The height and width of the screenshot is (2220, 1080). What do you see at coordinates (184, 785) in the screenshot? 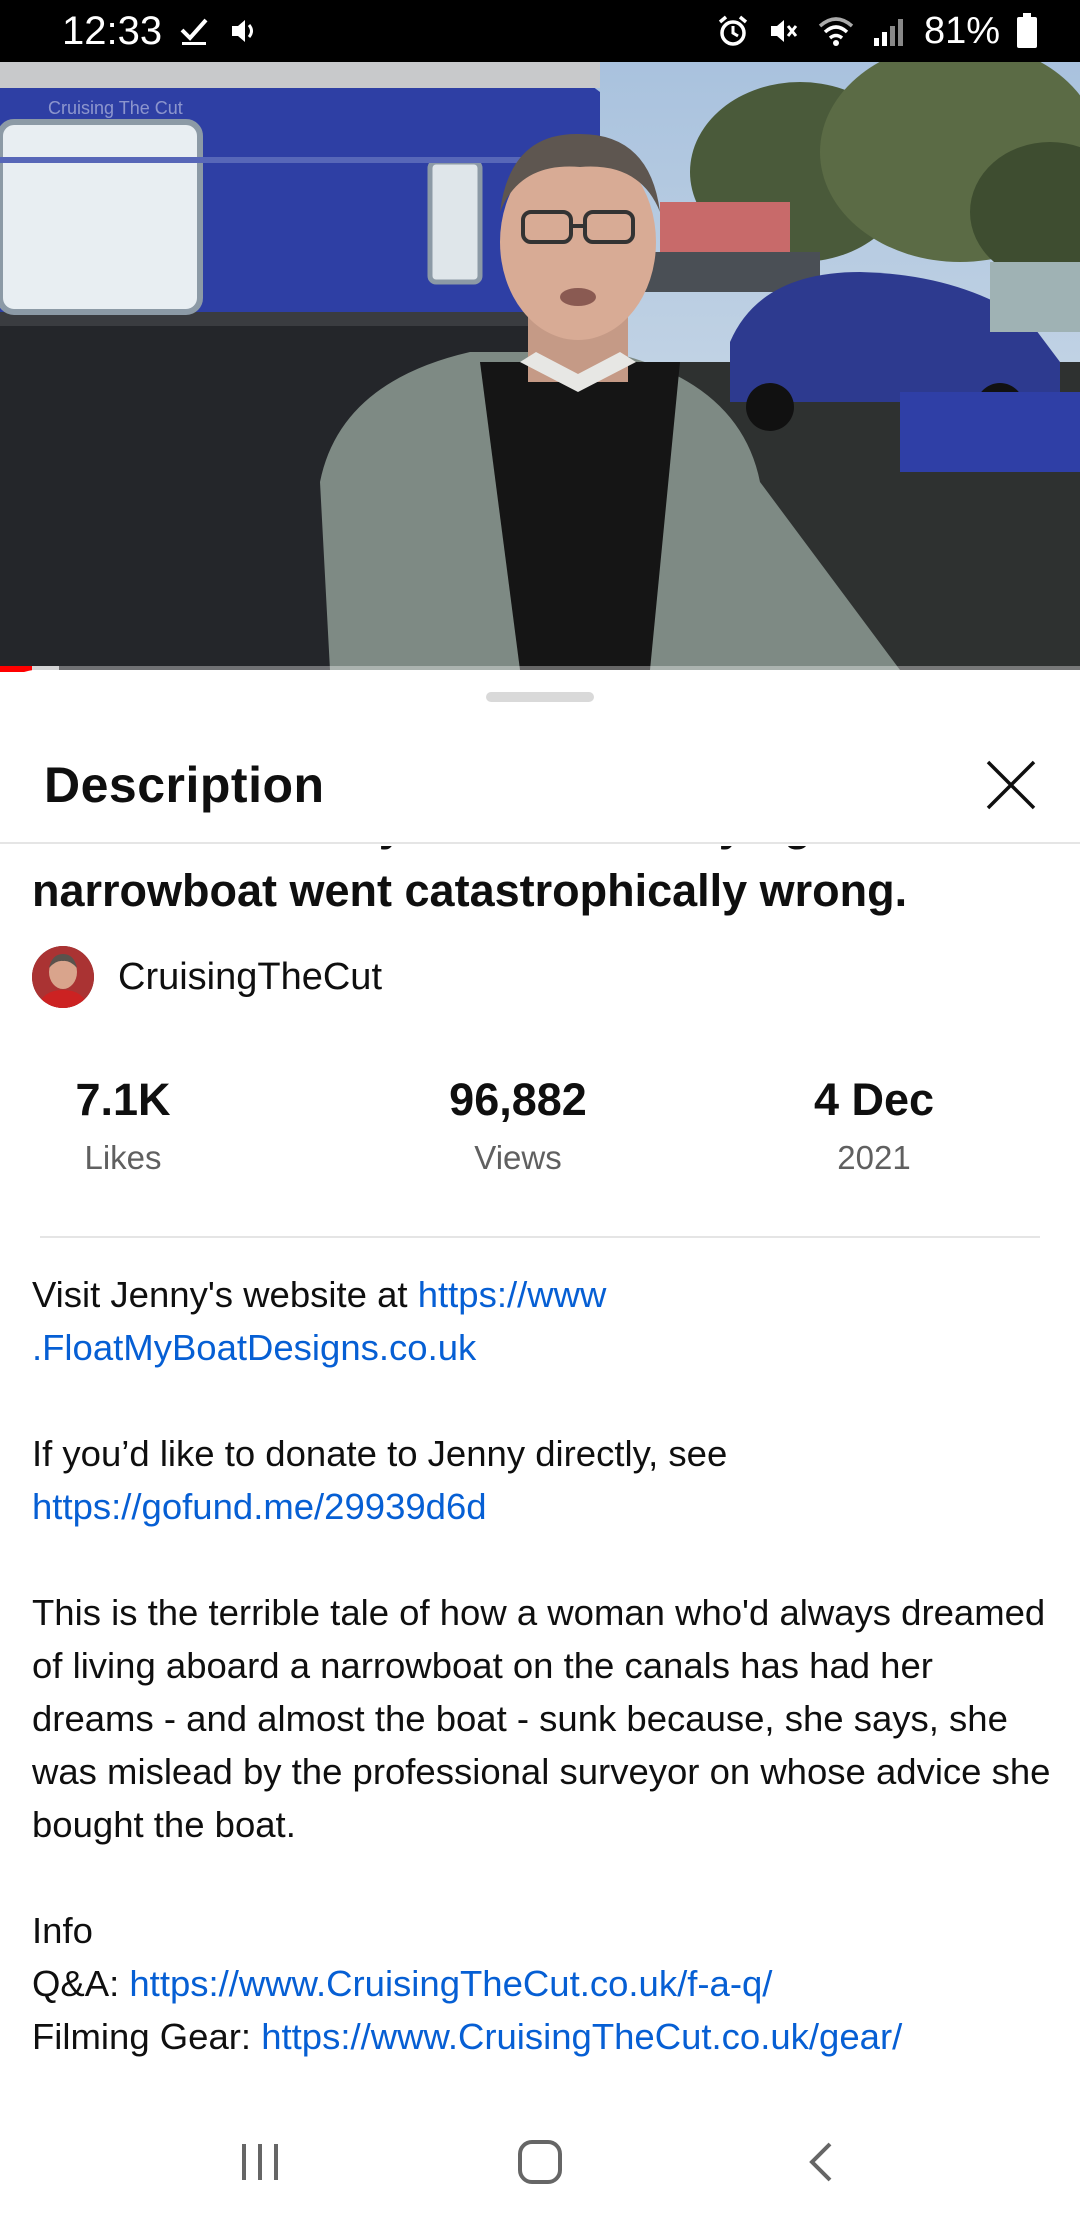
I see `sheet-title: Description` at bounding box center [184, 785].